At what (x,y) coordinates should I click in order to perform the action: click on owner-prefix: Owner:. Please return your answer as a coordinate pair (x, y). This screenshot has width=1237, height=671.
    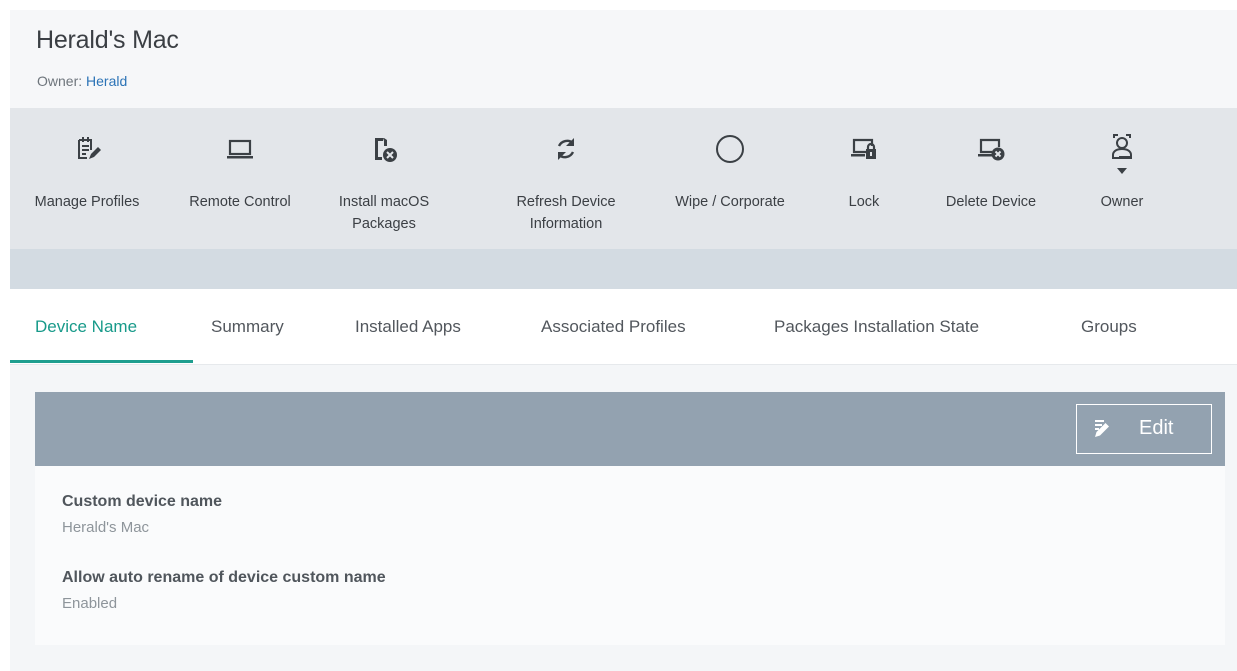
    Looking at the image, I should click on (62, 81).